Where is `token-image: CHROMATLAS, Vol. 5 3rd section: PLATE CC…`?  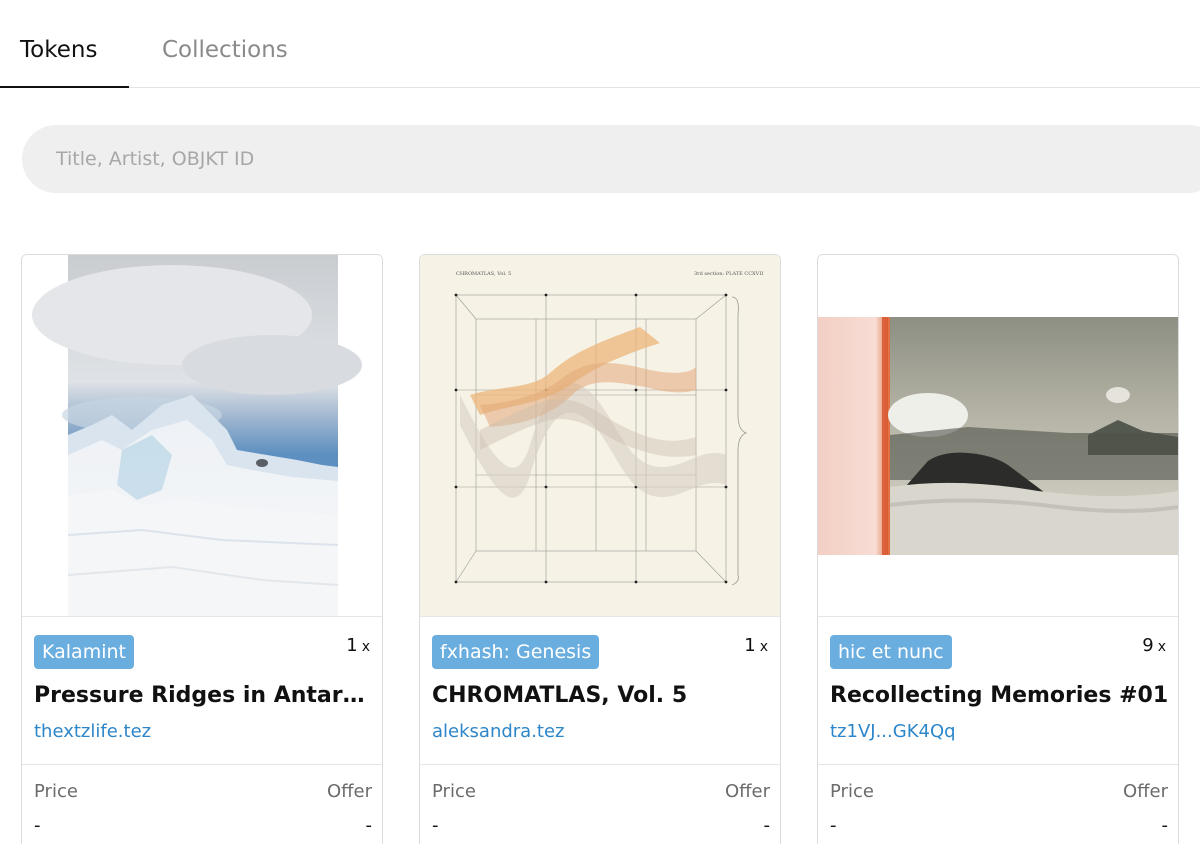 token-image: CHROMATLAS, Vol. 5 3rd section: PLATE CC… is located at coordinates (600, 436).